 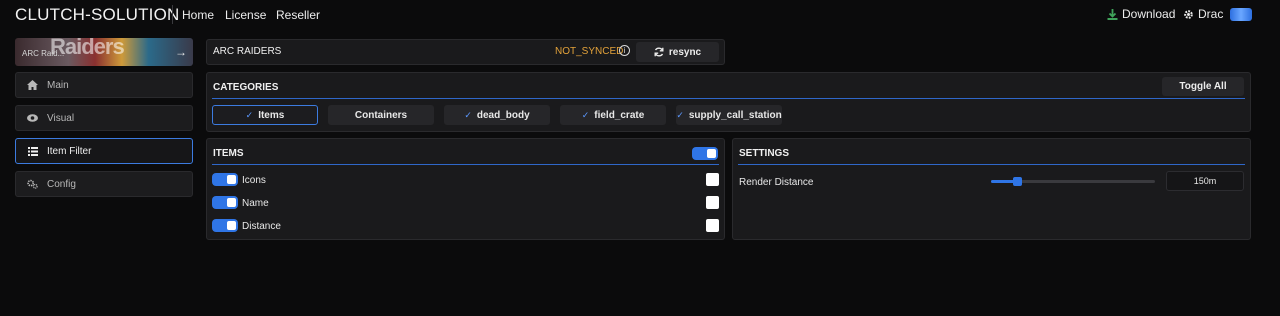 What do you see at coordinates (1188, 14) in the screenshot?
I see `gear-icon` at bounding box center [1188, 14].